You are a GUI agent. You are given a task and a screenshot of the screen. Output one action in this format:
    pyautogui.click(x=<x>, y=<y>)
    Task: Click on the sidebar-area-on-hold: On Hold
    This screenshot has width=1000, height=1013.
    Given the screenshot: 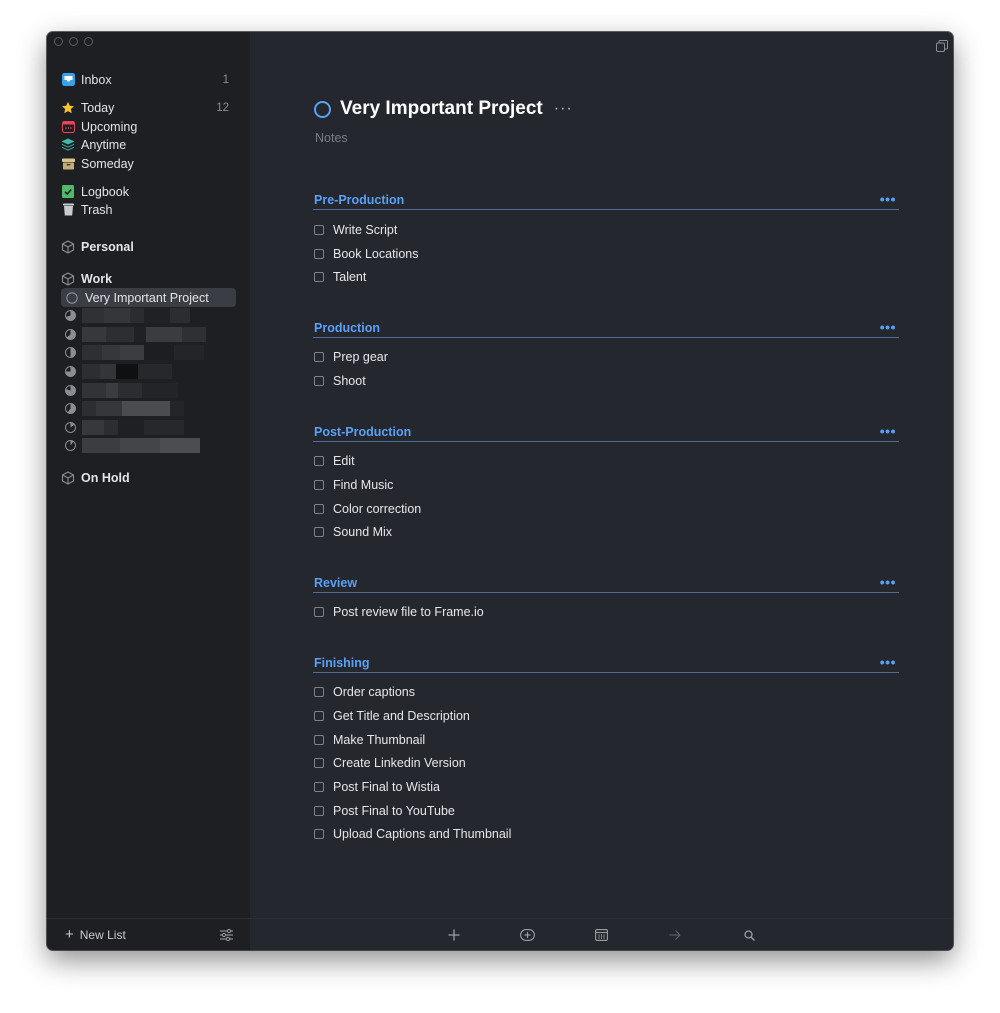 What is the action you would take?
    pyautogui.click(x=148, y=477)
    